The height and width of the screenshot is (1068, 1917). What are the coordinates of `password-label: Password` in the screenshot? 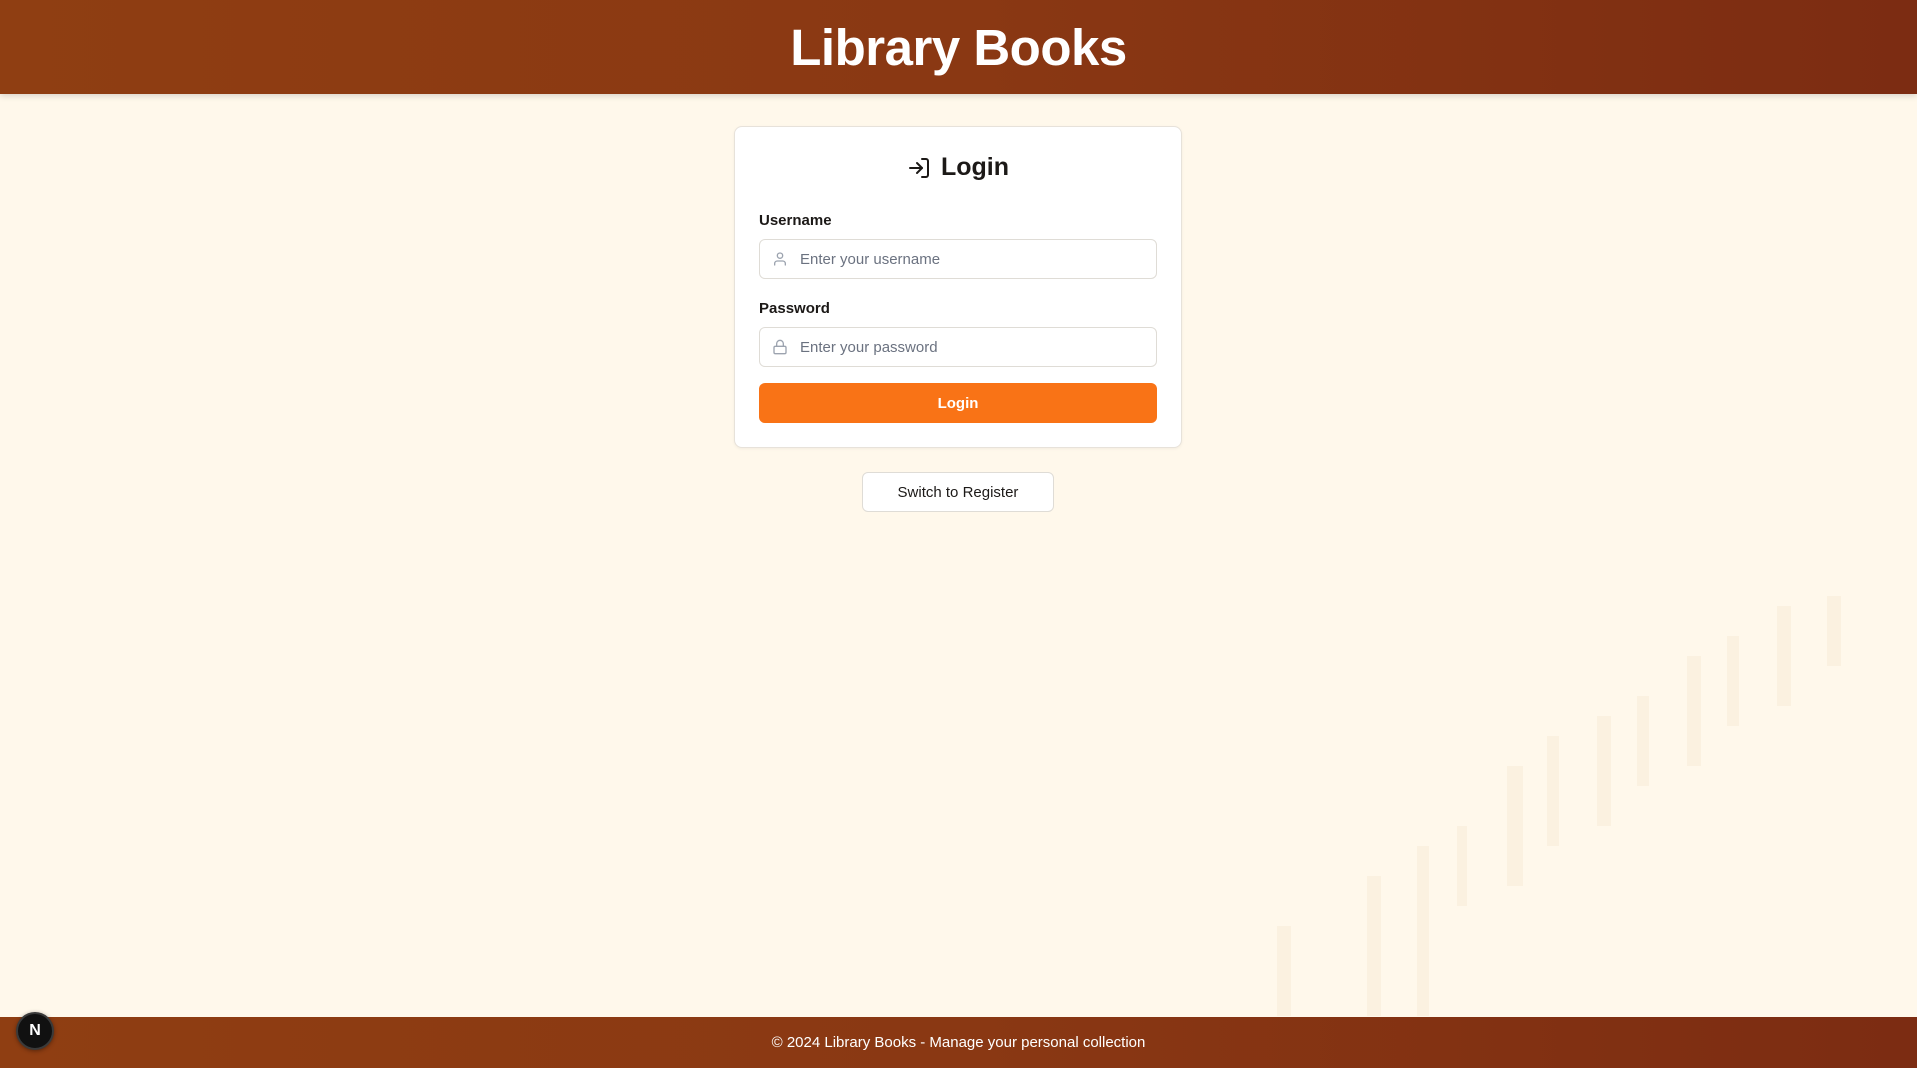 It's located at (794, 308).